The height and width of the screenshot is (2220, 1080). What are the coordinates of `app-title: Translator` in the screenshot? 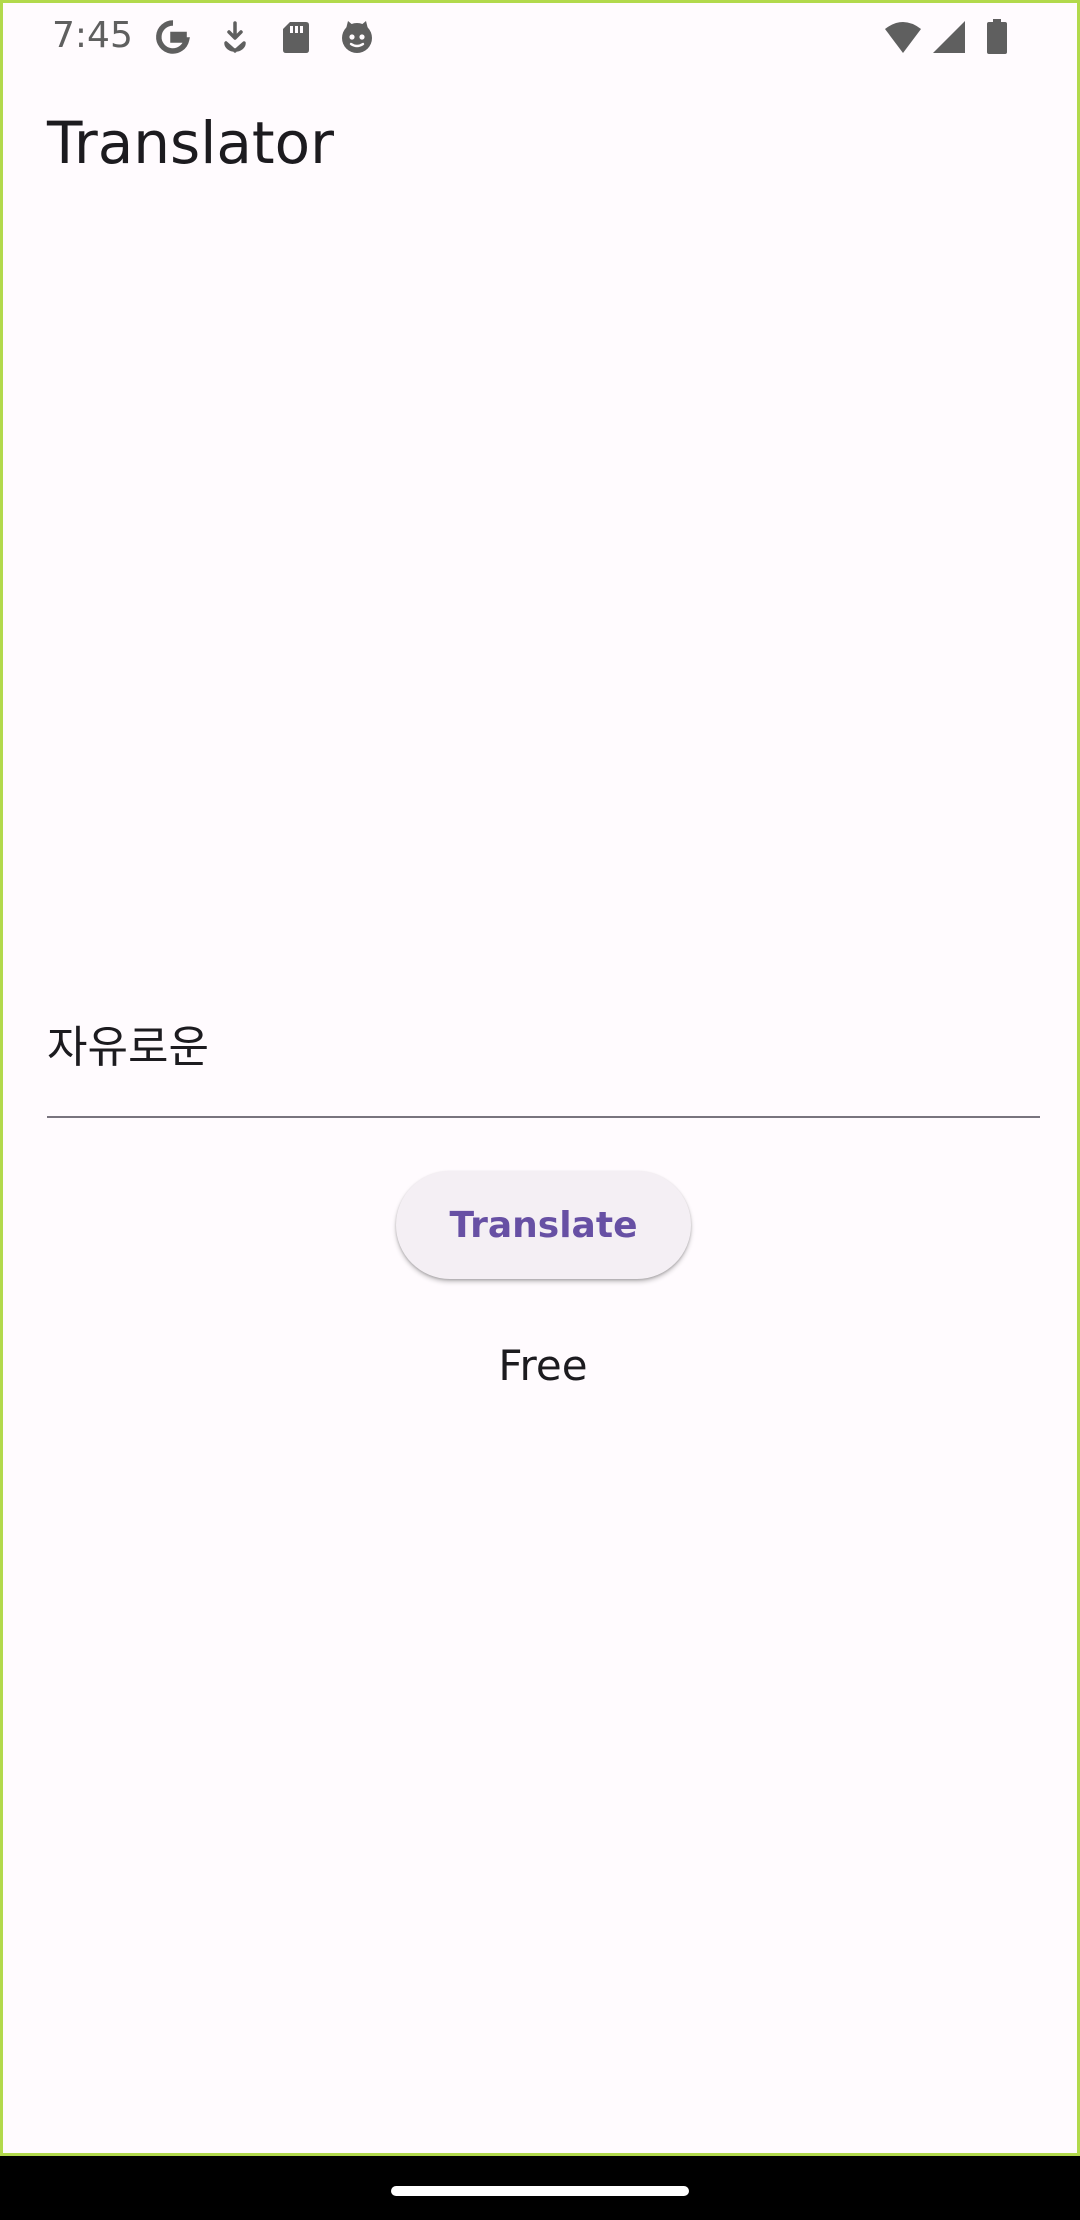 It's located at (190, 143).